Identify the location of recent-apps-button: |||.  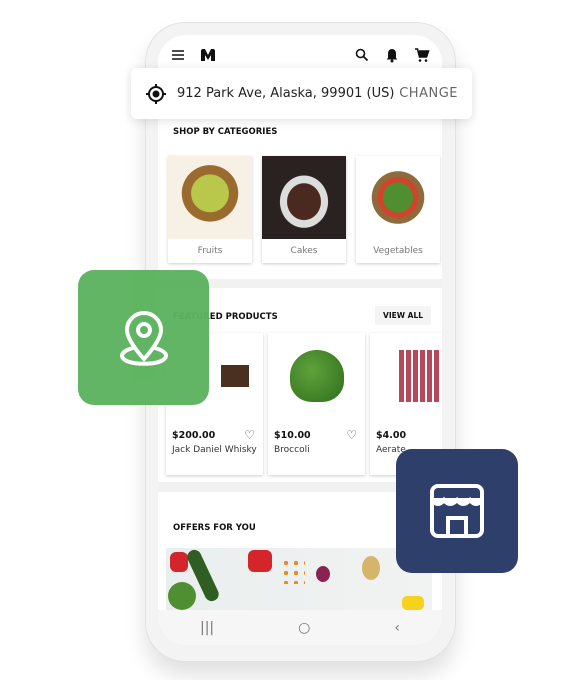
(207, 628).